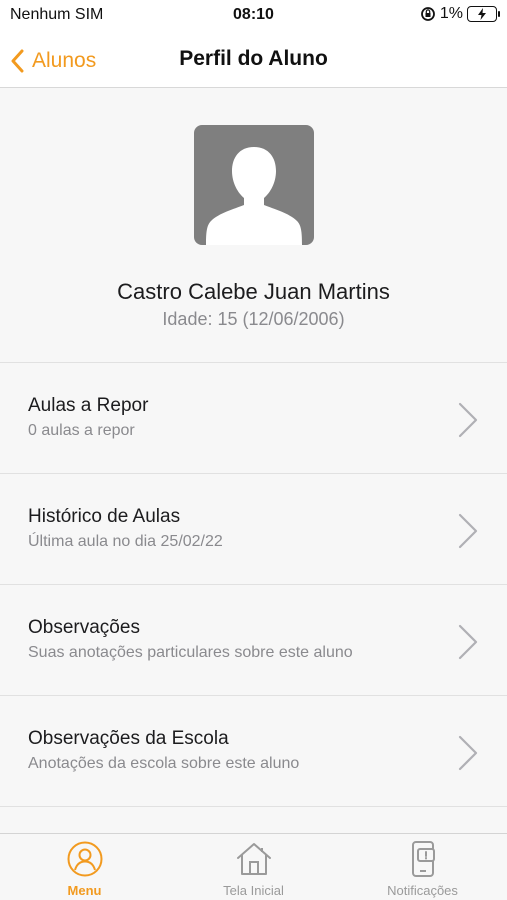 Image resolution: width=507 pixels, height=900 pixels. I want to click on tab-tela-inicial: Tela Inicial, so click(253, 867).